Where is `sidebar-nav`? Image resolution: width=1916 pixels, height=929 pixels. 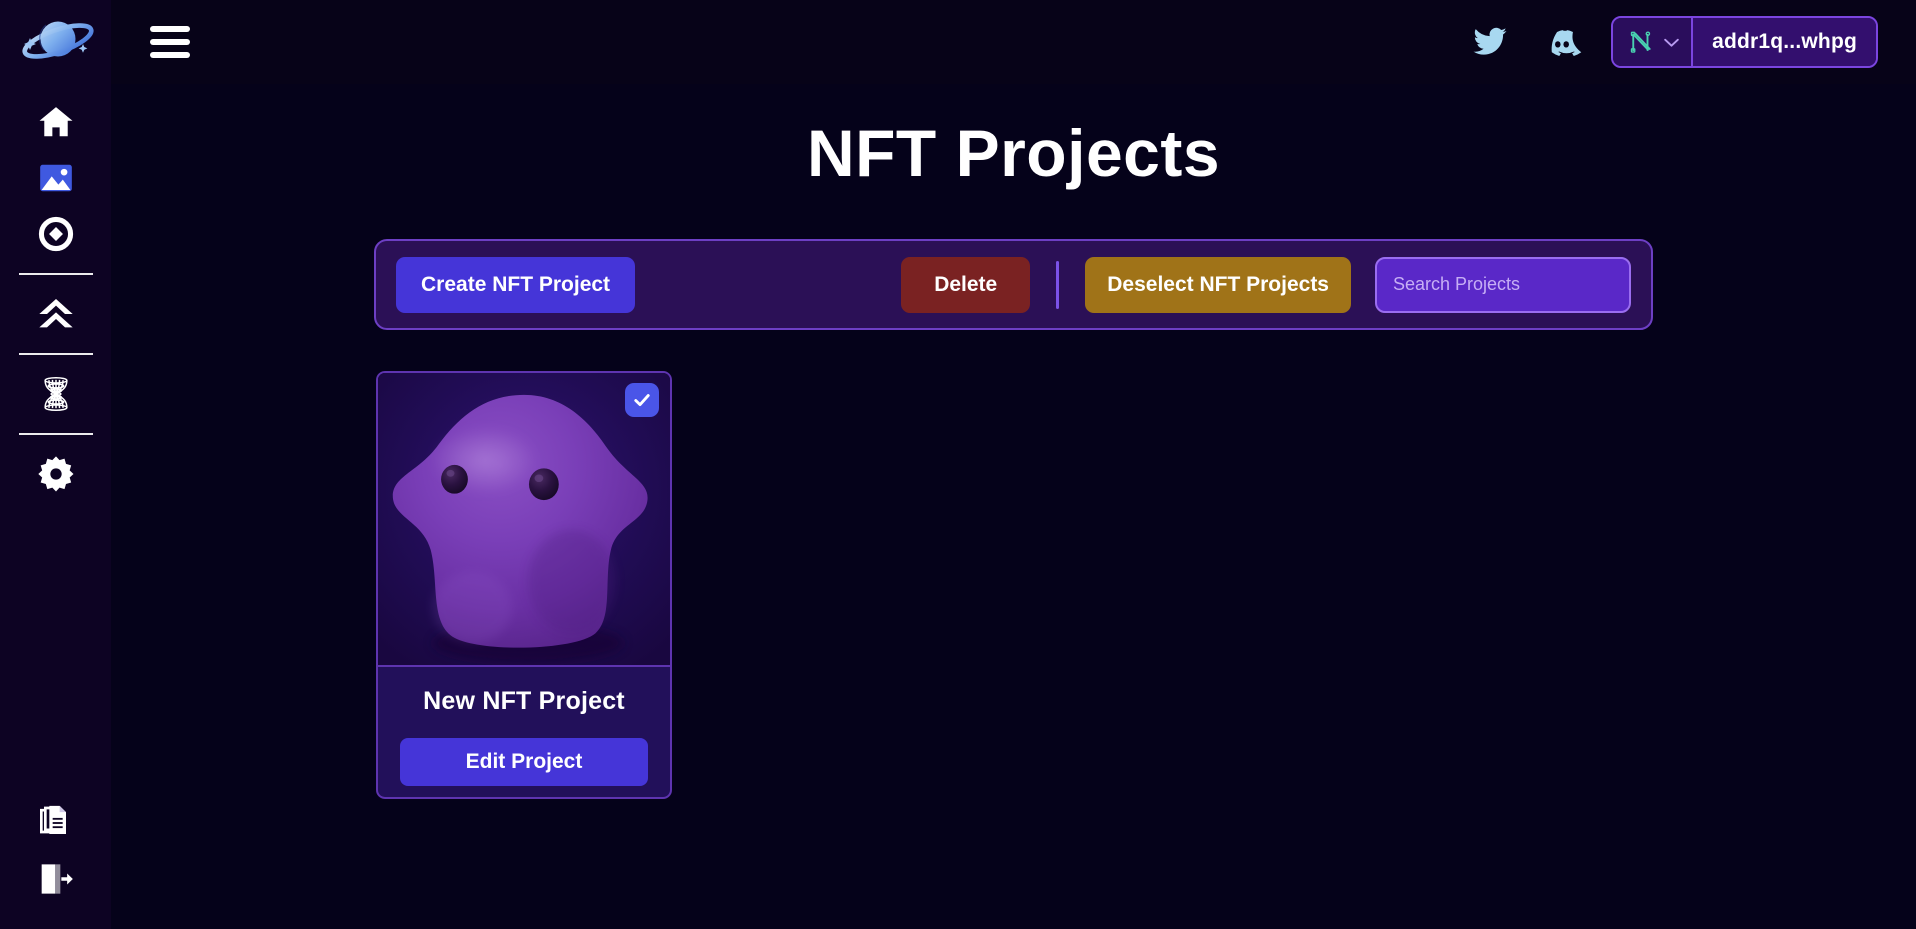 sidebar-nav is located at coordinates (55, 298).